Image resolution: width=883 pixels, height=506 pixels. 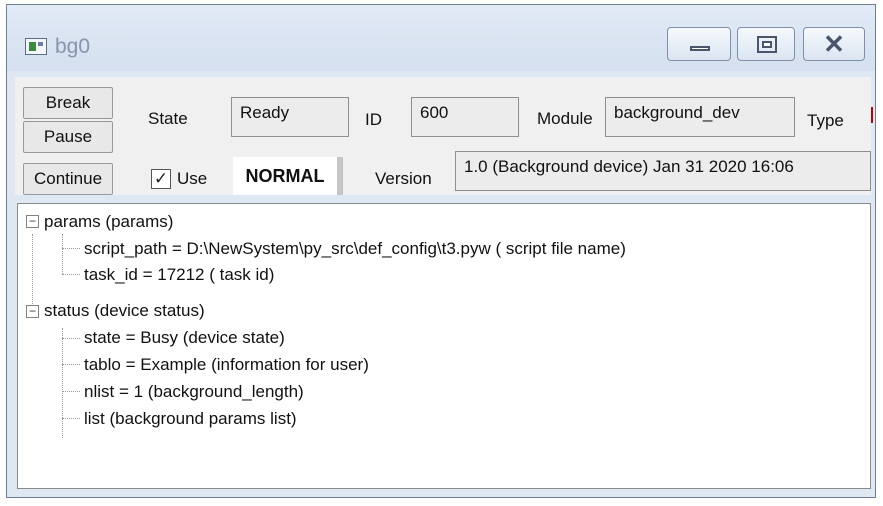 I want to click on break-button: Break, so click(x=68, y=103).